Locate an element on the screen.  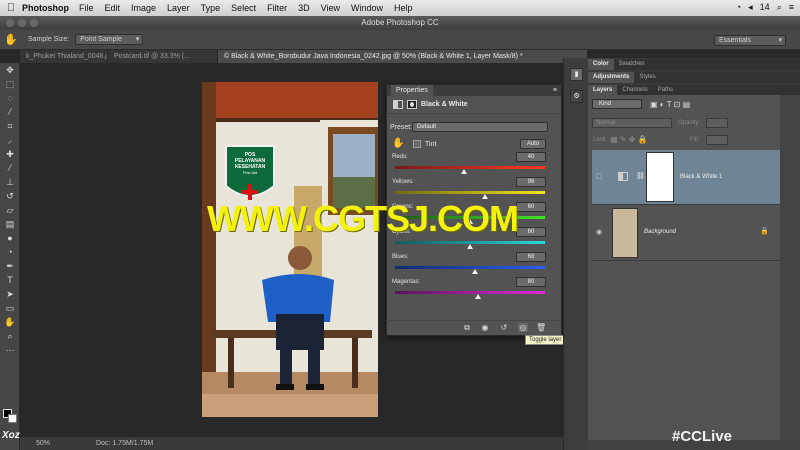
layer-row-background: ◉ Background 🔒 is located at coordinates (686, 233).